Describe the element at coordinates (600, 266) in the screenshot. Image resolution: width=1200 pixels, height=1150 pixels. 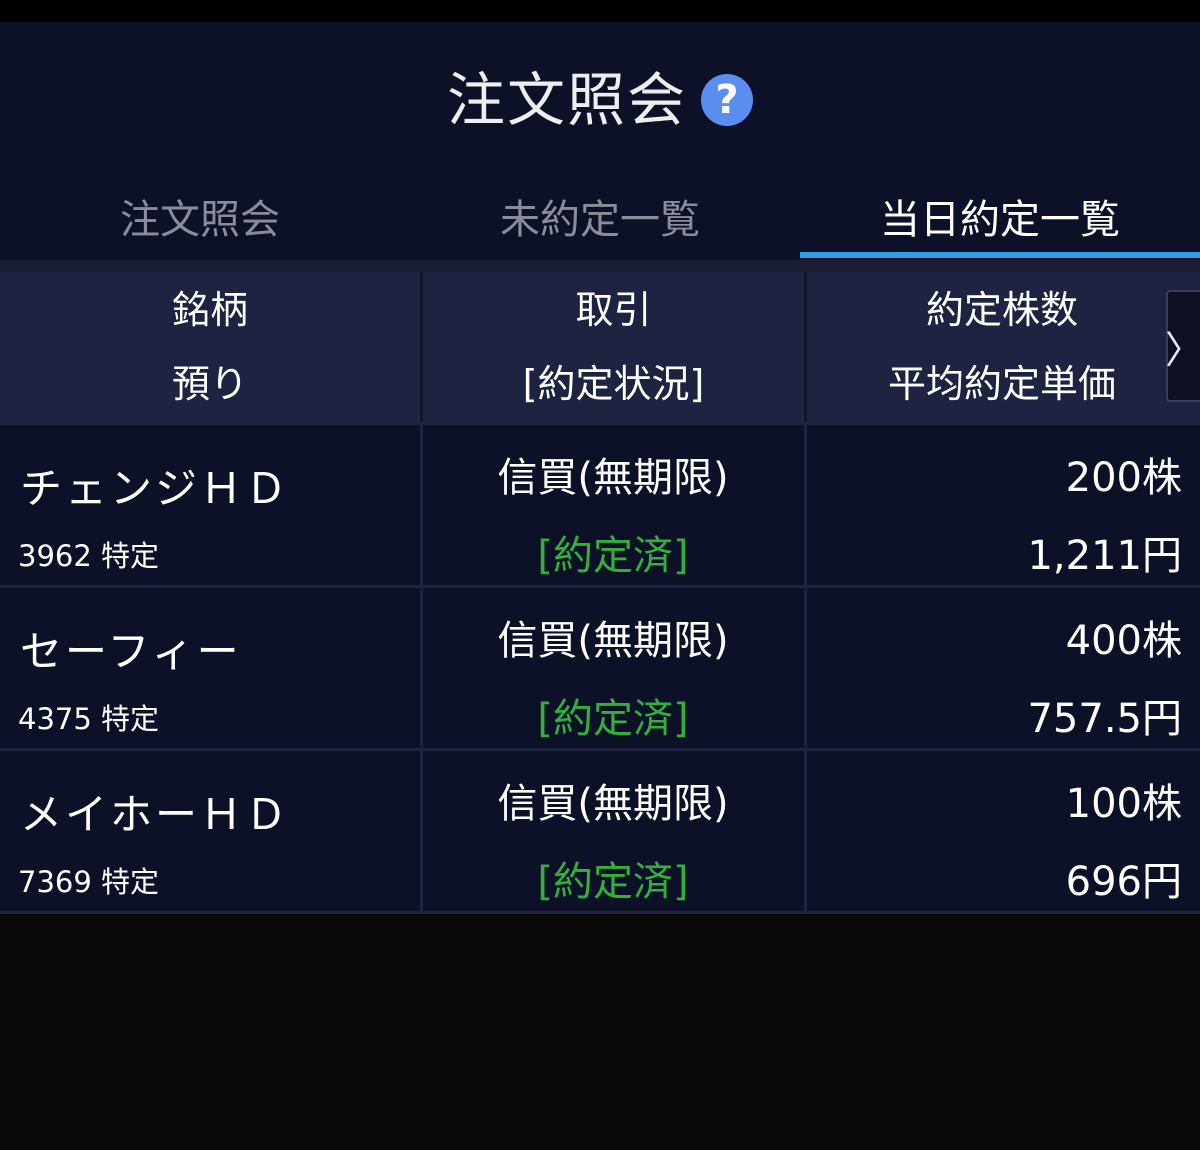
I see `section-gap` at that location.